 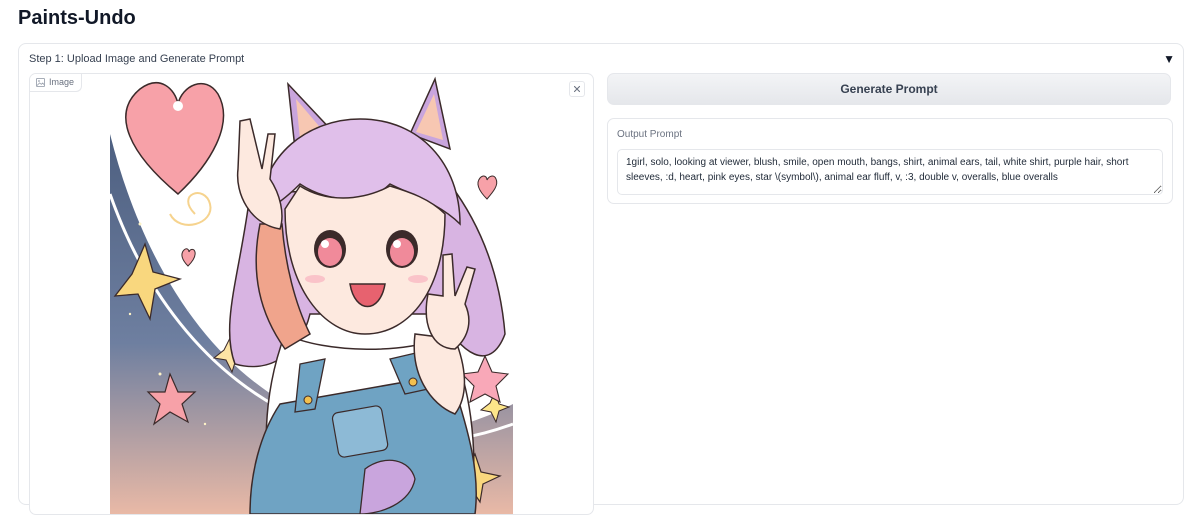 I want to click on clear-image-button, so click(x=577, y=89).